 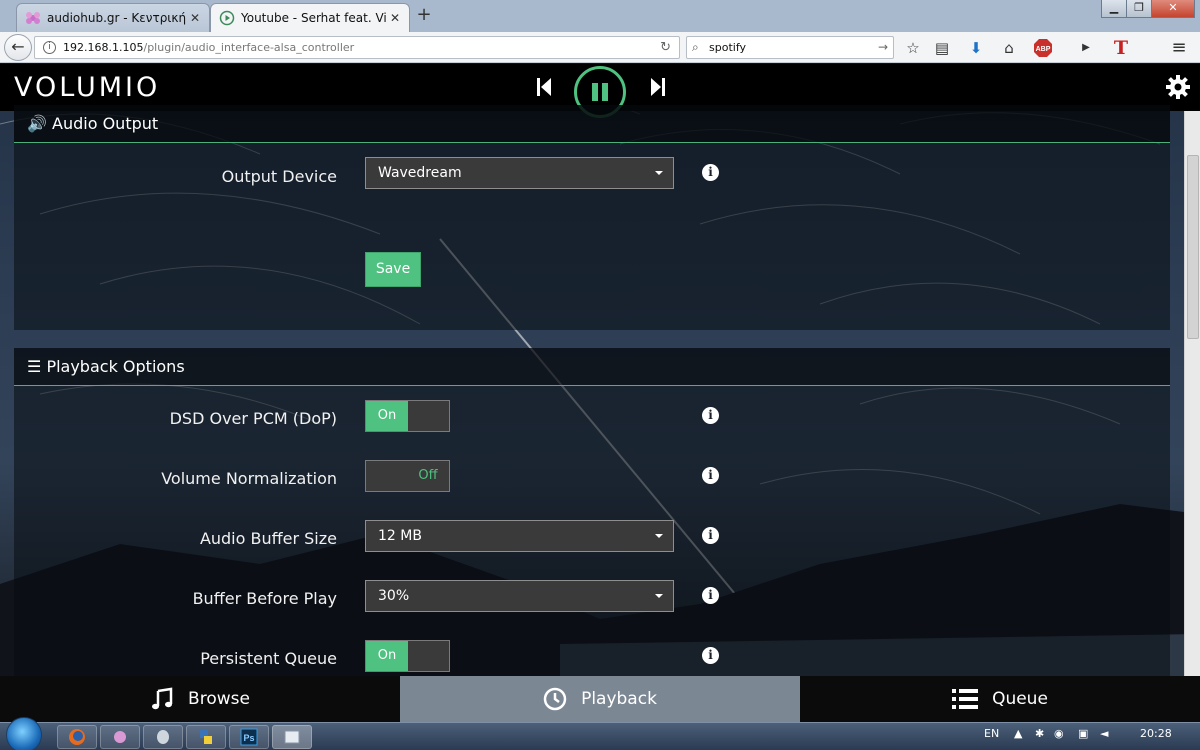 What do you see at coordinates (790, 47) in the screenshot?
I see `search-input: ⌕ spotify →` at bounding box center [790, 47].